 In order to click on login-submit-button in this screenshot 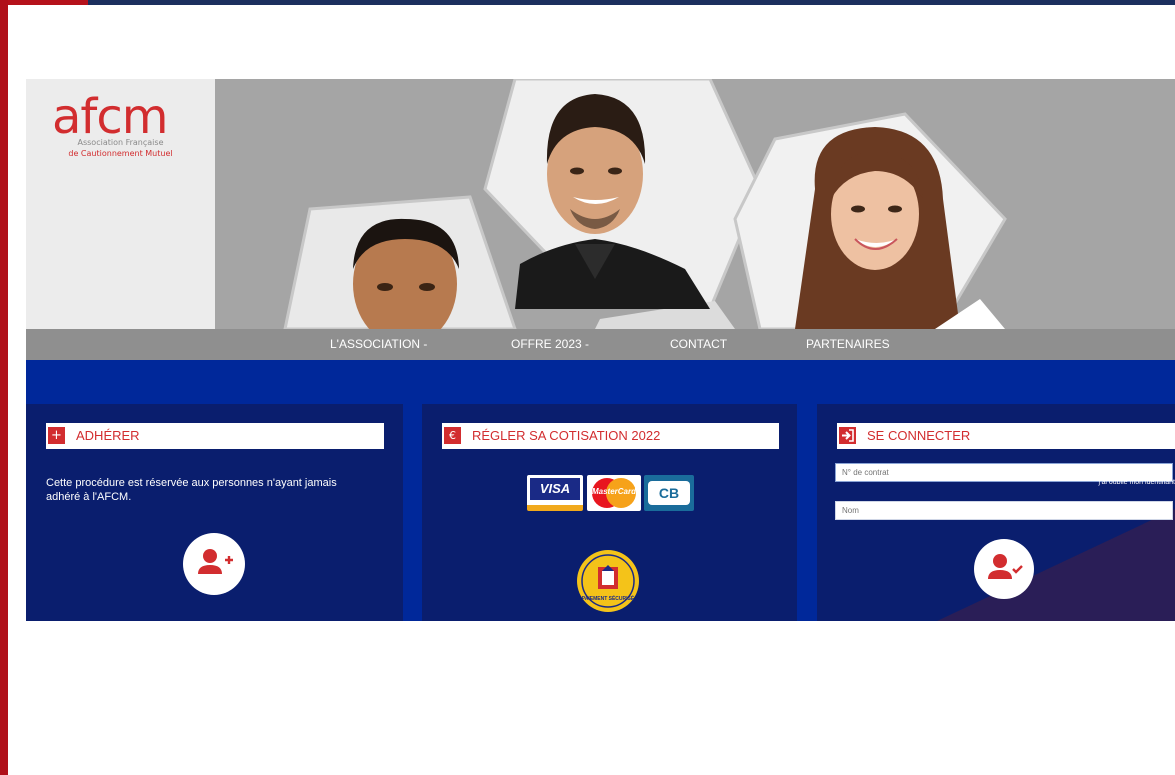, I will do `click(1004, 569)`.